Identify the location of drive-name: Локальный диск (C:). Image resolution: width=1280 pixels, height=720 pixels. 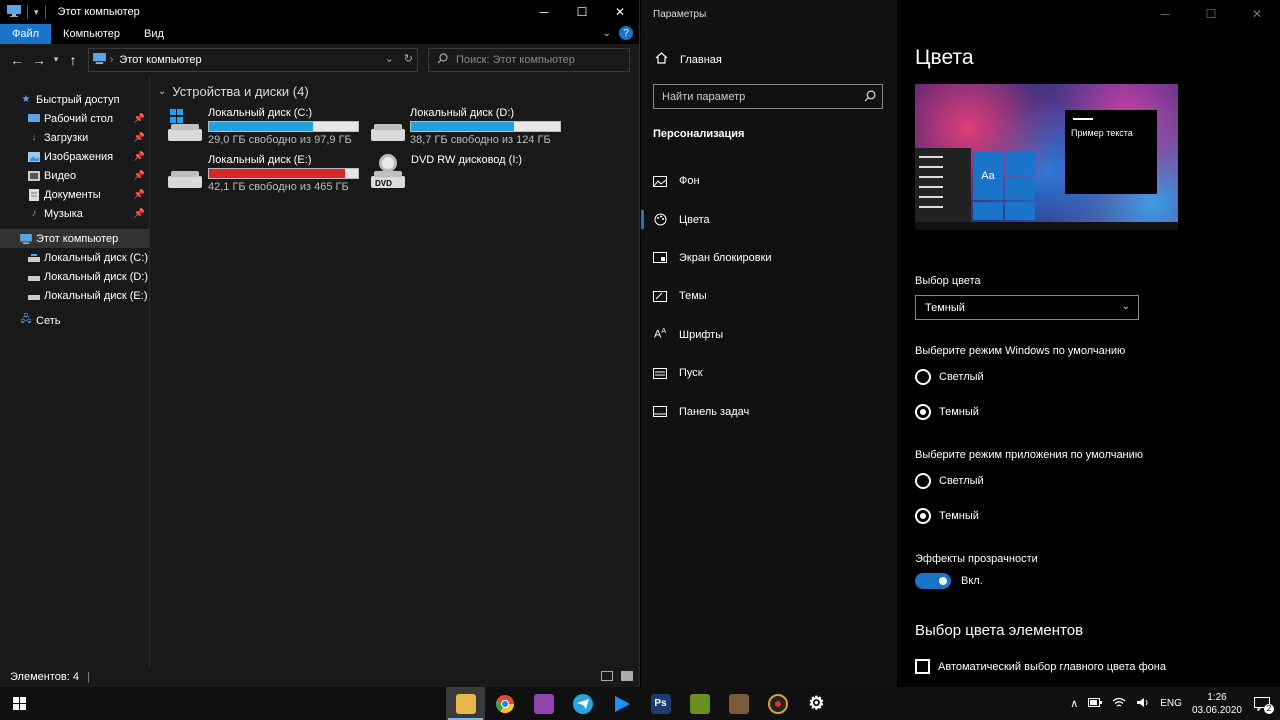
(260, 113).